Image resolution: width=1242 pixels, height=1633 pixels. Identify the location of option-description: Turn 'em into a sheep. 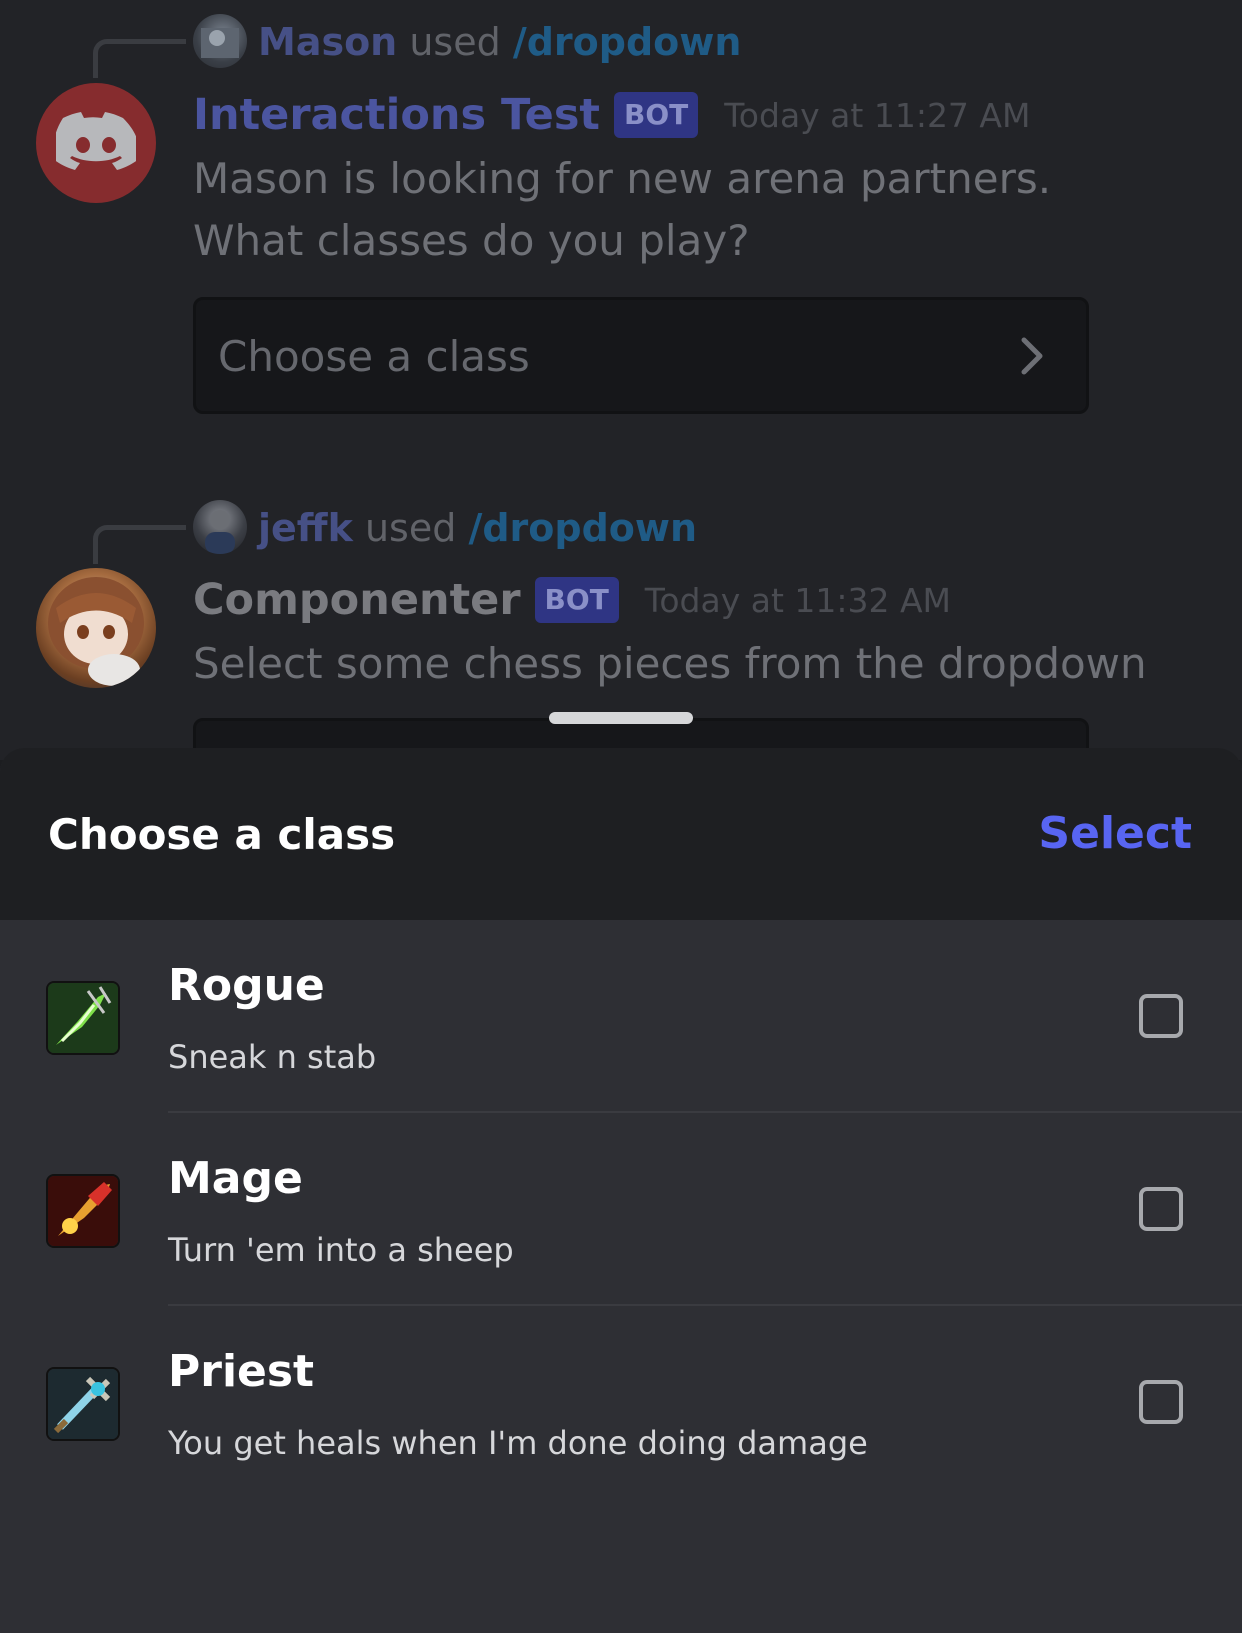
(341, 1250).